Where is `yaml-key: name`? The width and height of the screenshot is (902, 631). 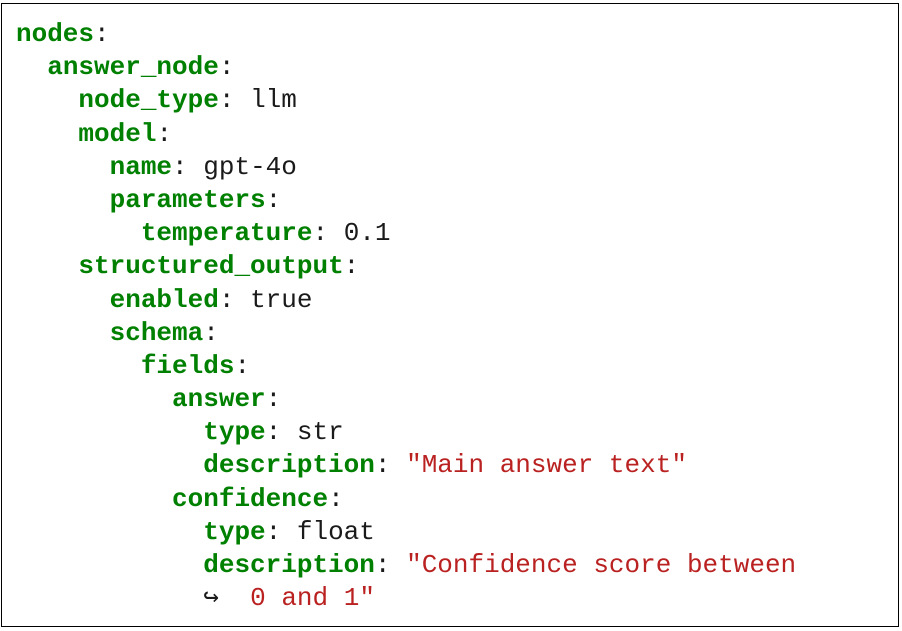
yaml-key: name is located at coordinates (141, 166).